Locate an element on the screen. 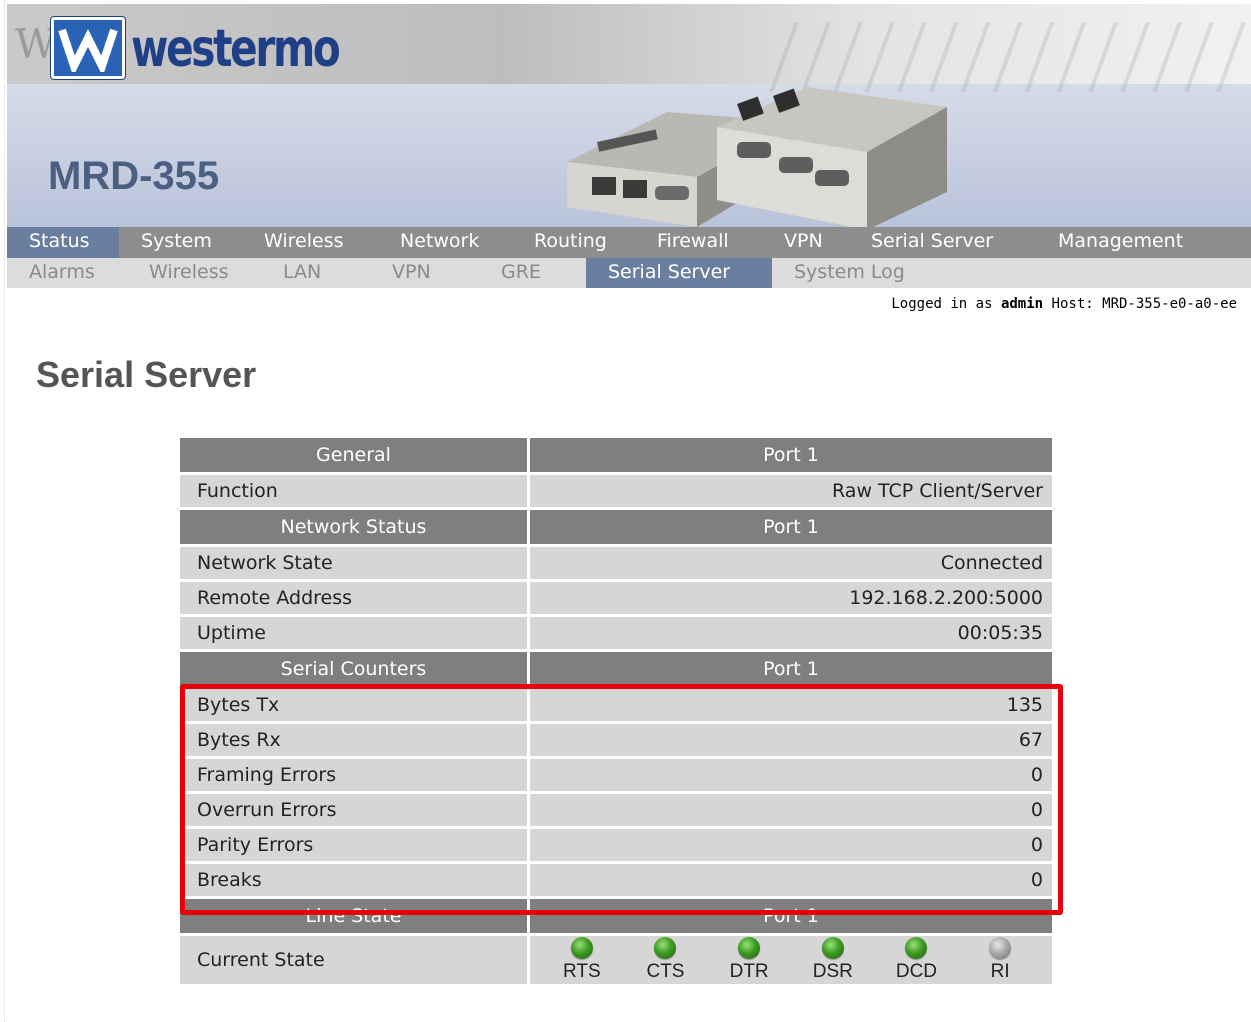  logo-wordmark: westermo is located at coordinates (236, 49).